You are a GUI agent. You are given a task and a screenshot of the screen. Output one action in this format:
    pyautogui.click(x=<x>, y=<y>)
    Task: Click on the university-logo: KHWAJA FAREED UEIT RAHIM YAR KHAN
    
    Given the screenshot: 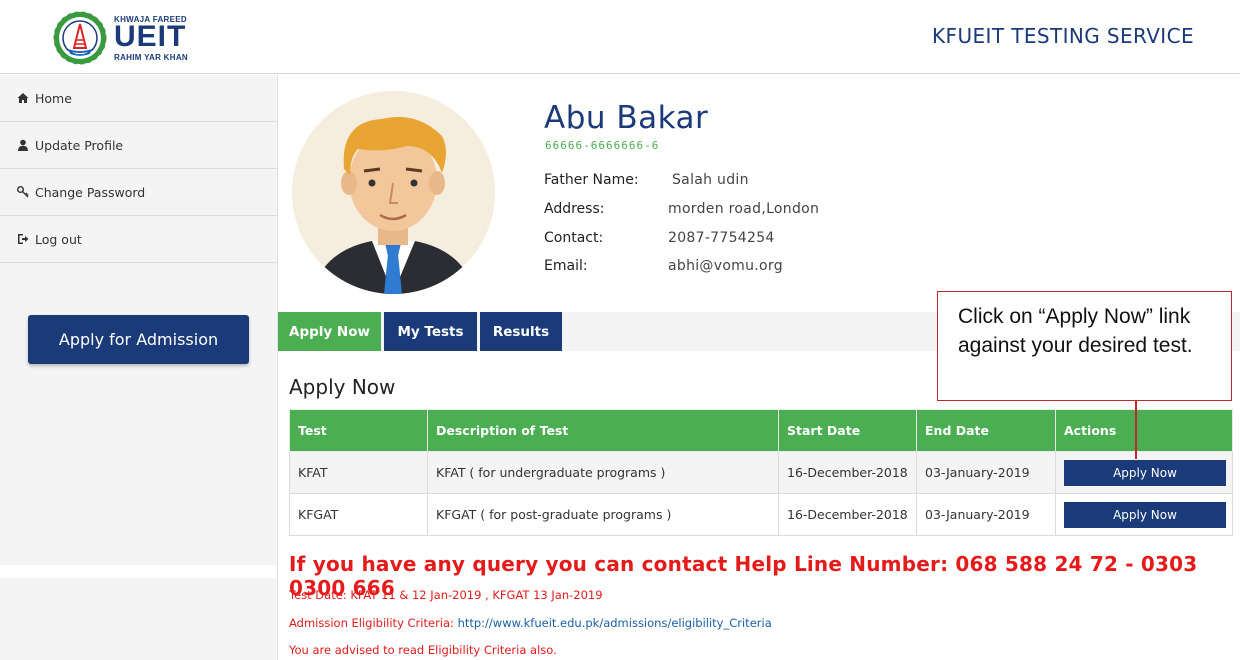 What is the action you would take?
    pyautogui.click(x=125, y=38)
    